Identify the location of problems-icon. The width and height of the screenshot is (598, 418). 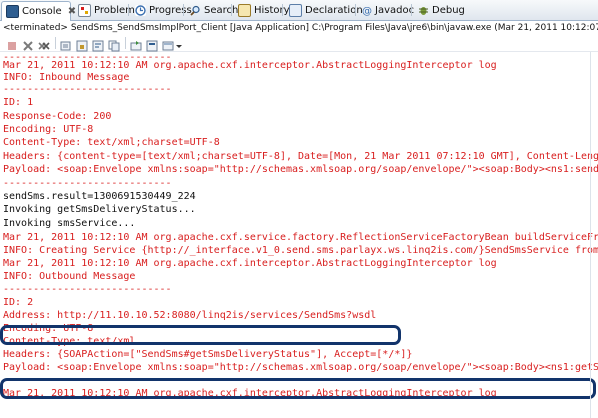
(84, 10).